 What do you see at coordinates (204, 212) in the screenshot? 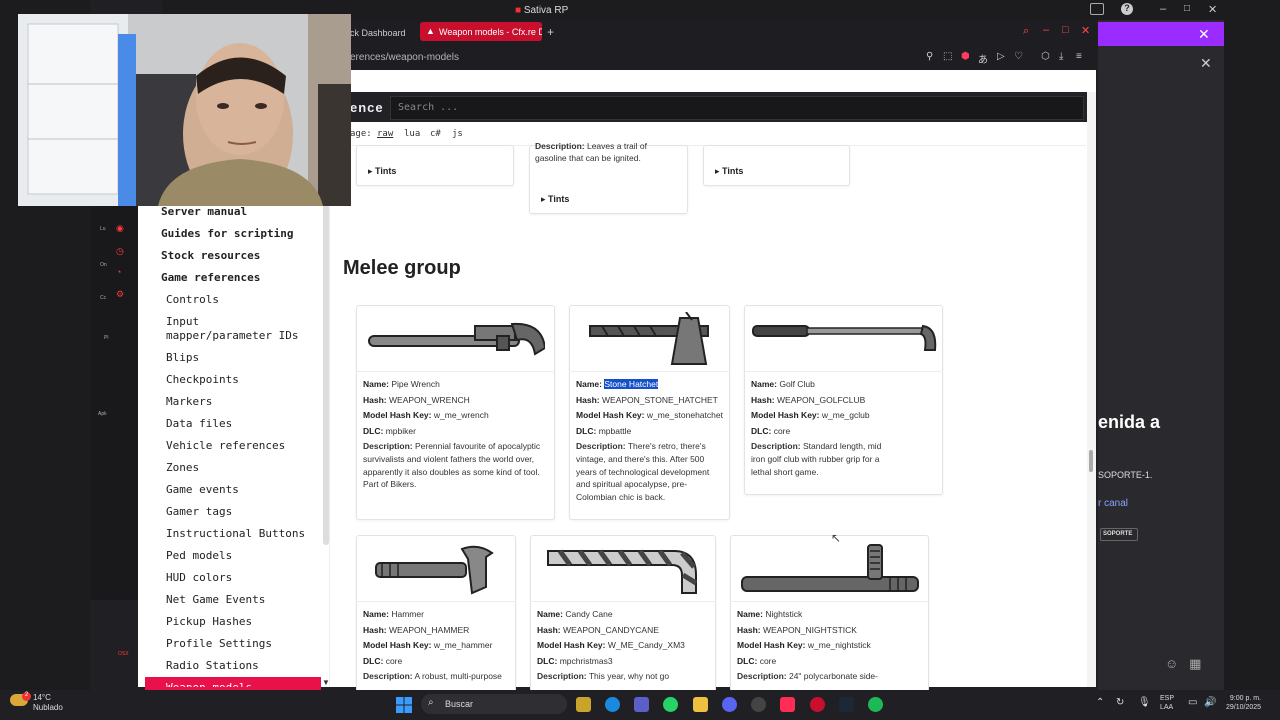
I see `sidebar-item-server-manual: Server manual` at bounding box center [204, 212].